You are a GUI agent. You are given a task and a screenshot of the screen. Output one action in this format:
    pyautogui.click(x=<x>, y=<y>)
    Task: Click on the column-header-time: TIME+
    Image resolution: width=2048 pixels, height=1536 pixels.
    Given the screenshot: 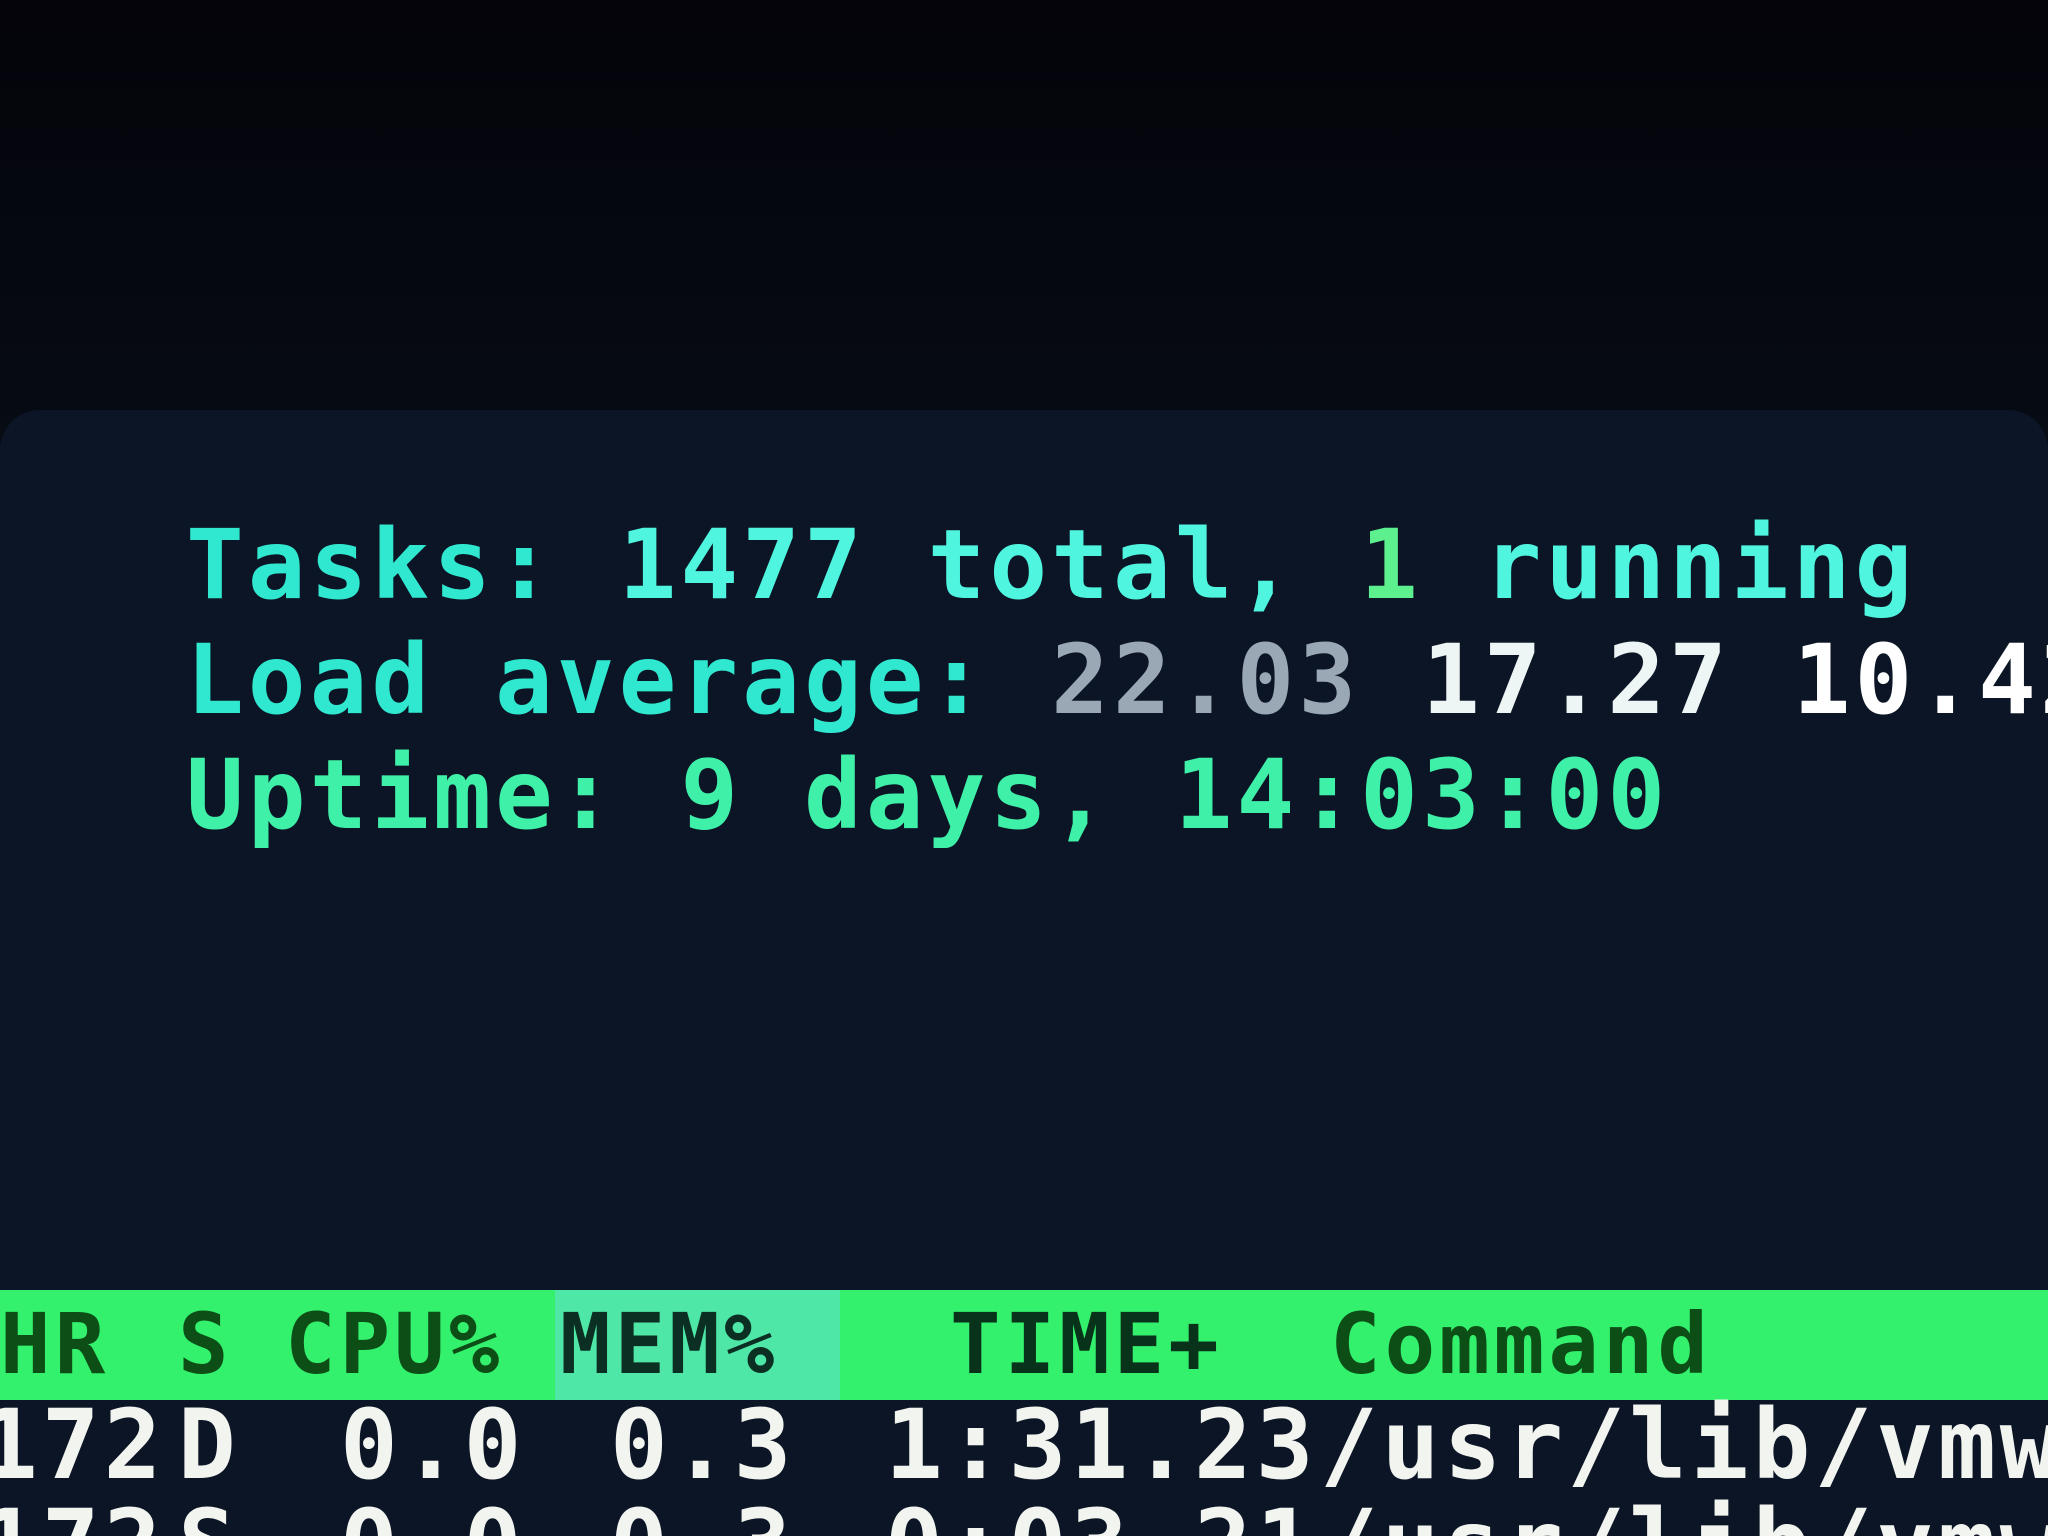 What is the action you would take?
    pyautogui.click(x=1086, y=1344)
    